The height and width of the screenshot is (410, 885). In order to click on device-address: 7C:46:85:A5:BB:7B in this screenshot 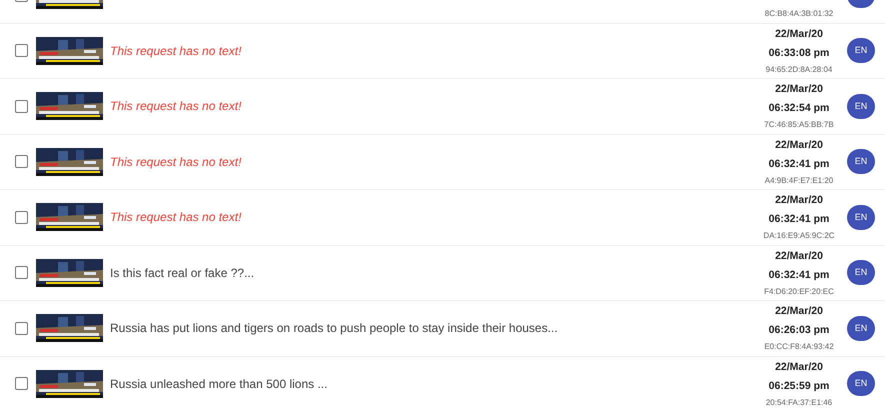, I will do `click(799, 125)`.